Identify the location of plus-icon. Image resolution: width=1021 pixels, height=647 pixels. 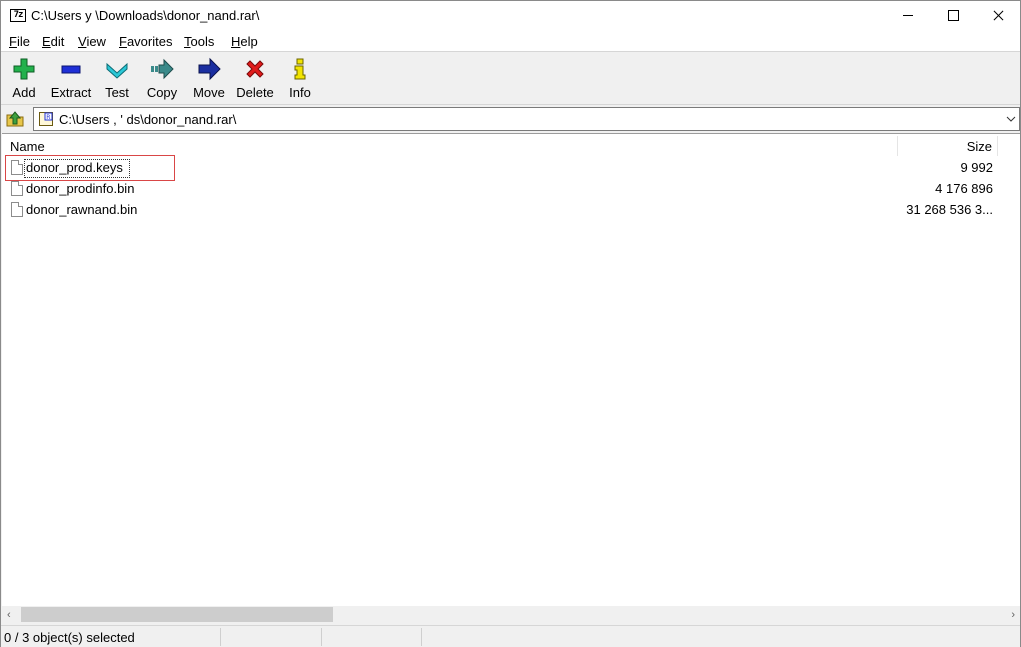
(24, 69).